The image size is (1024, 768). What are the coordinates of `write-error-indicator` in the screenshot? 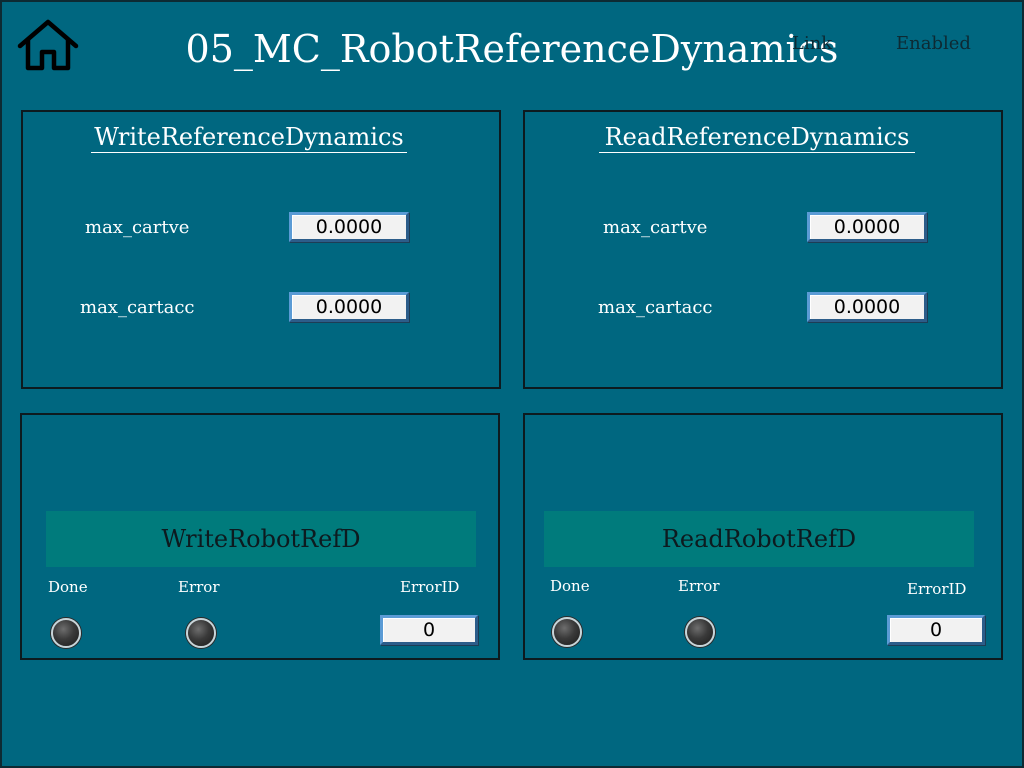 It's located at (201, 633).